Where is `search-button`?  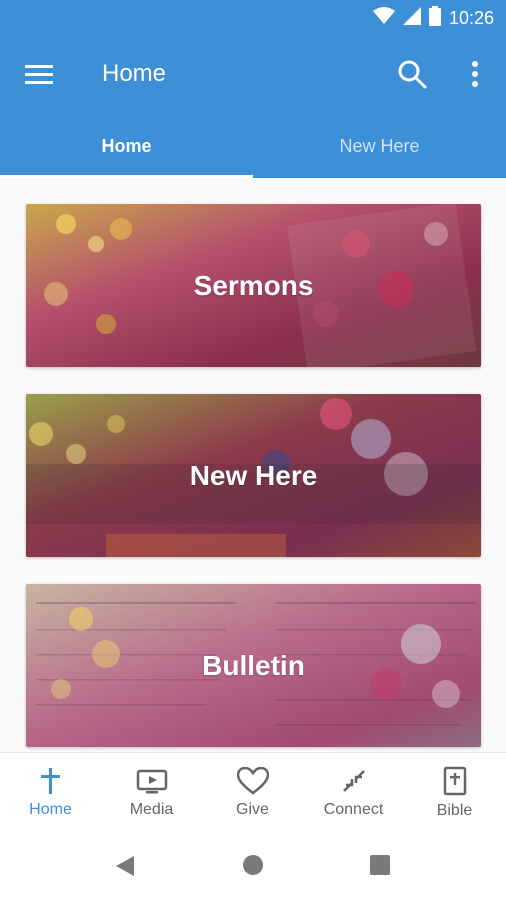 search-button is located at coordinates (412, 74).